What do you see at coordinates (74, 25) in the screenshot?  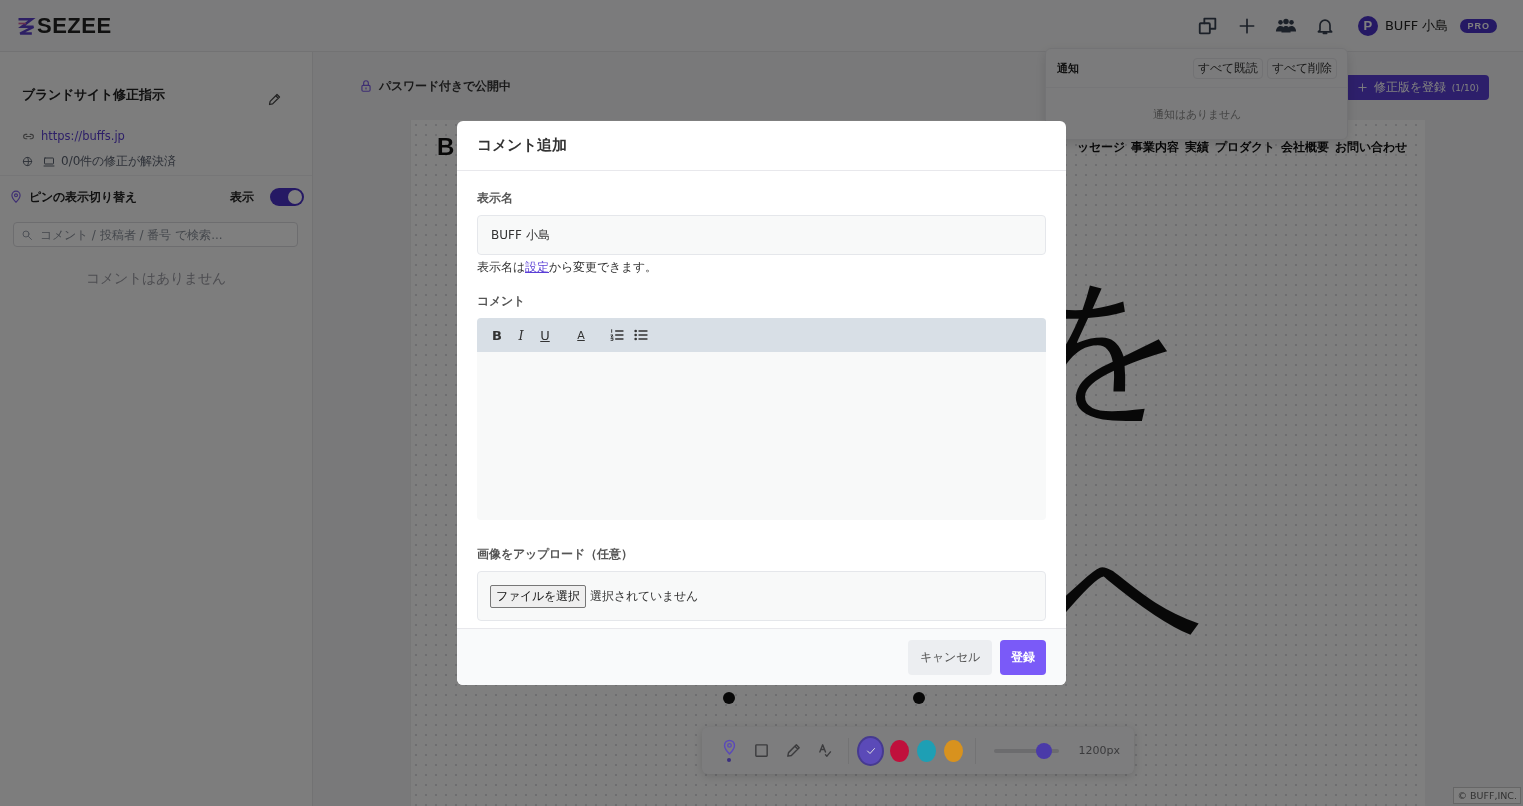 I see `logo: SEZEE` at bounding box center [74, 25].